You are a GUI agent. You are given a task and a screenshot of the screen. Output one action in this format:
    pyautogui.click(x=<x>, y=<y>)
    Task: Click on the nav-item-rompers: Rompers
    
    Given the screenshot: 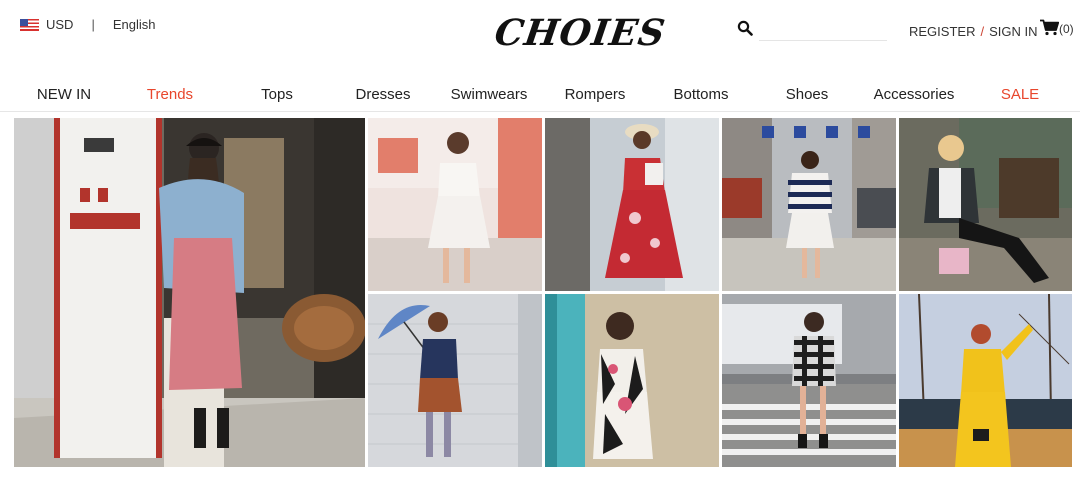 What is the action you would take?
    pyautogui.click(x=595, y=94)
    